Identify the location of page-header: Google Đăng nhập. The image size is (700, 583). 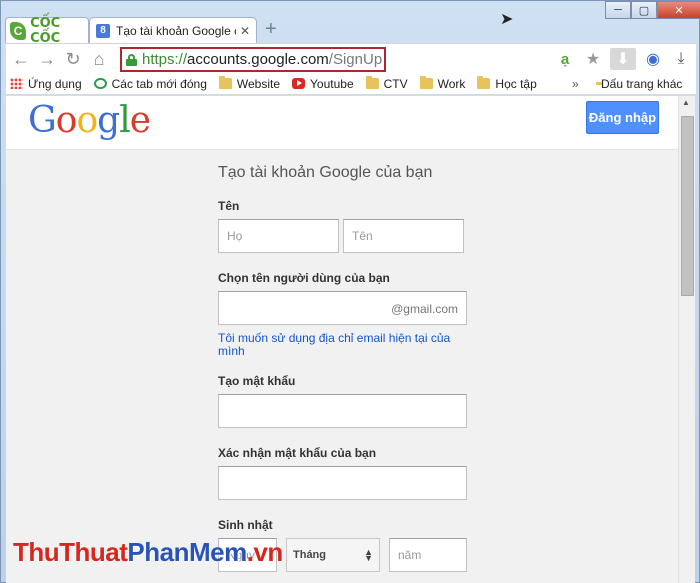
(342, 123).